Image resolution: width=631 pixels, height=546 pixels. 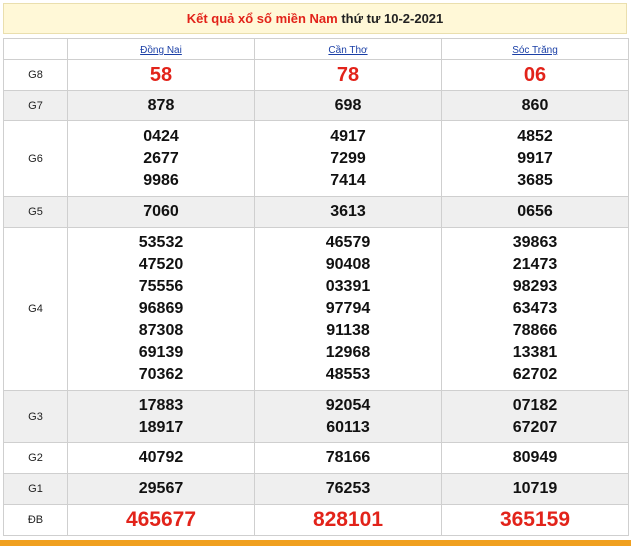 I want to click on header-province-2: Cần Thơ, so click(x=348, y=49).